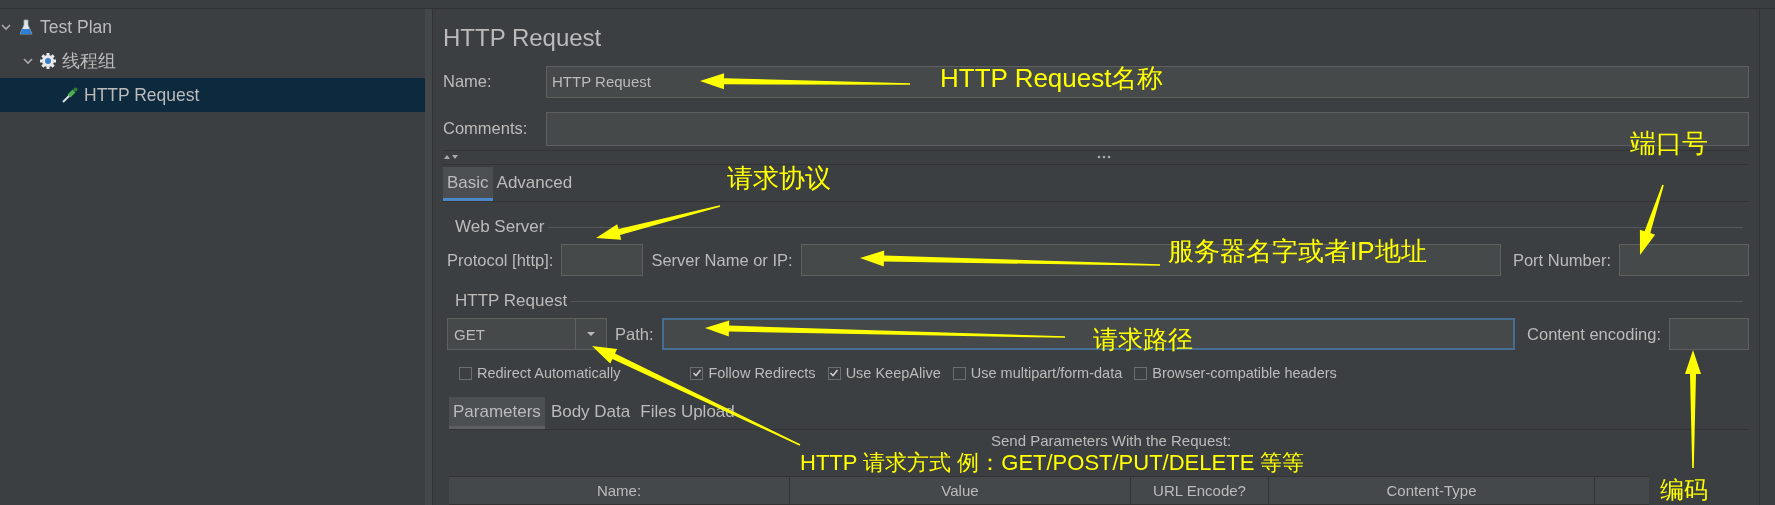  I want to click on caret-icon, so click(591, 334).